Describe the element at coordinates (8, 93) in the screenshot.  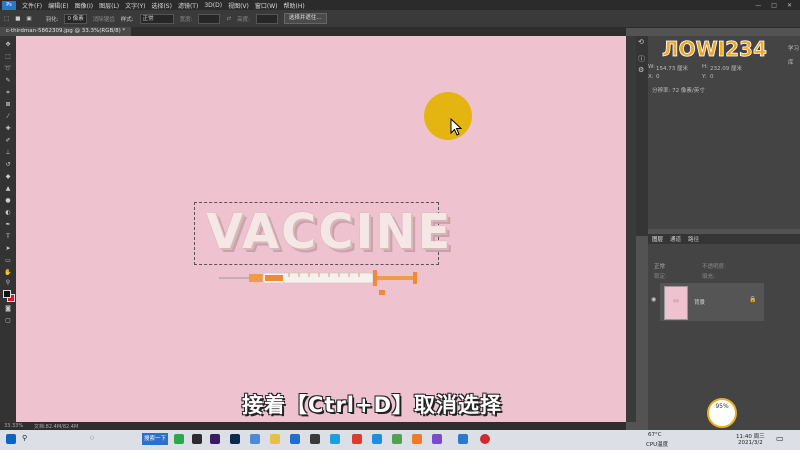
I see `crop-tool-icon: ⌗` at that location.